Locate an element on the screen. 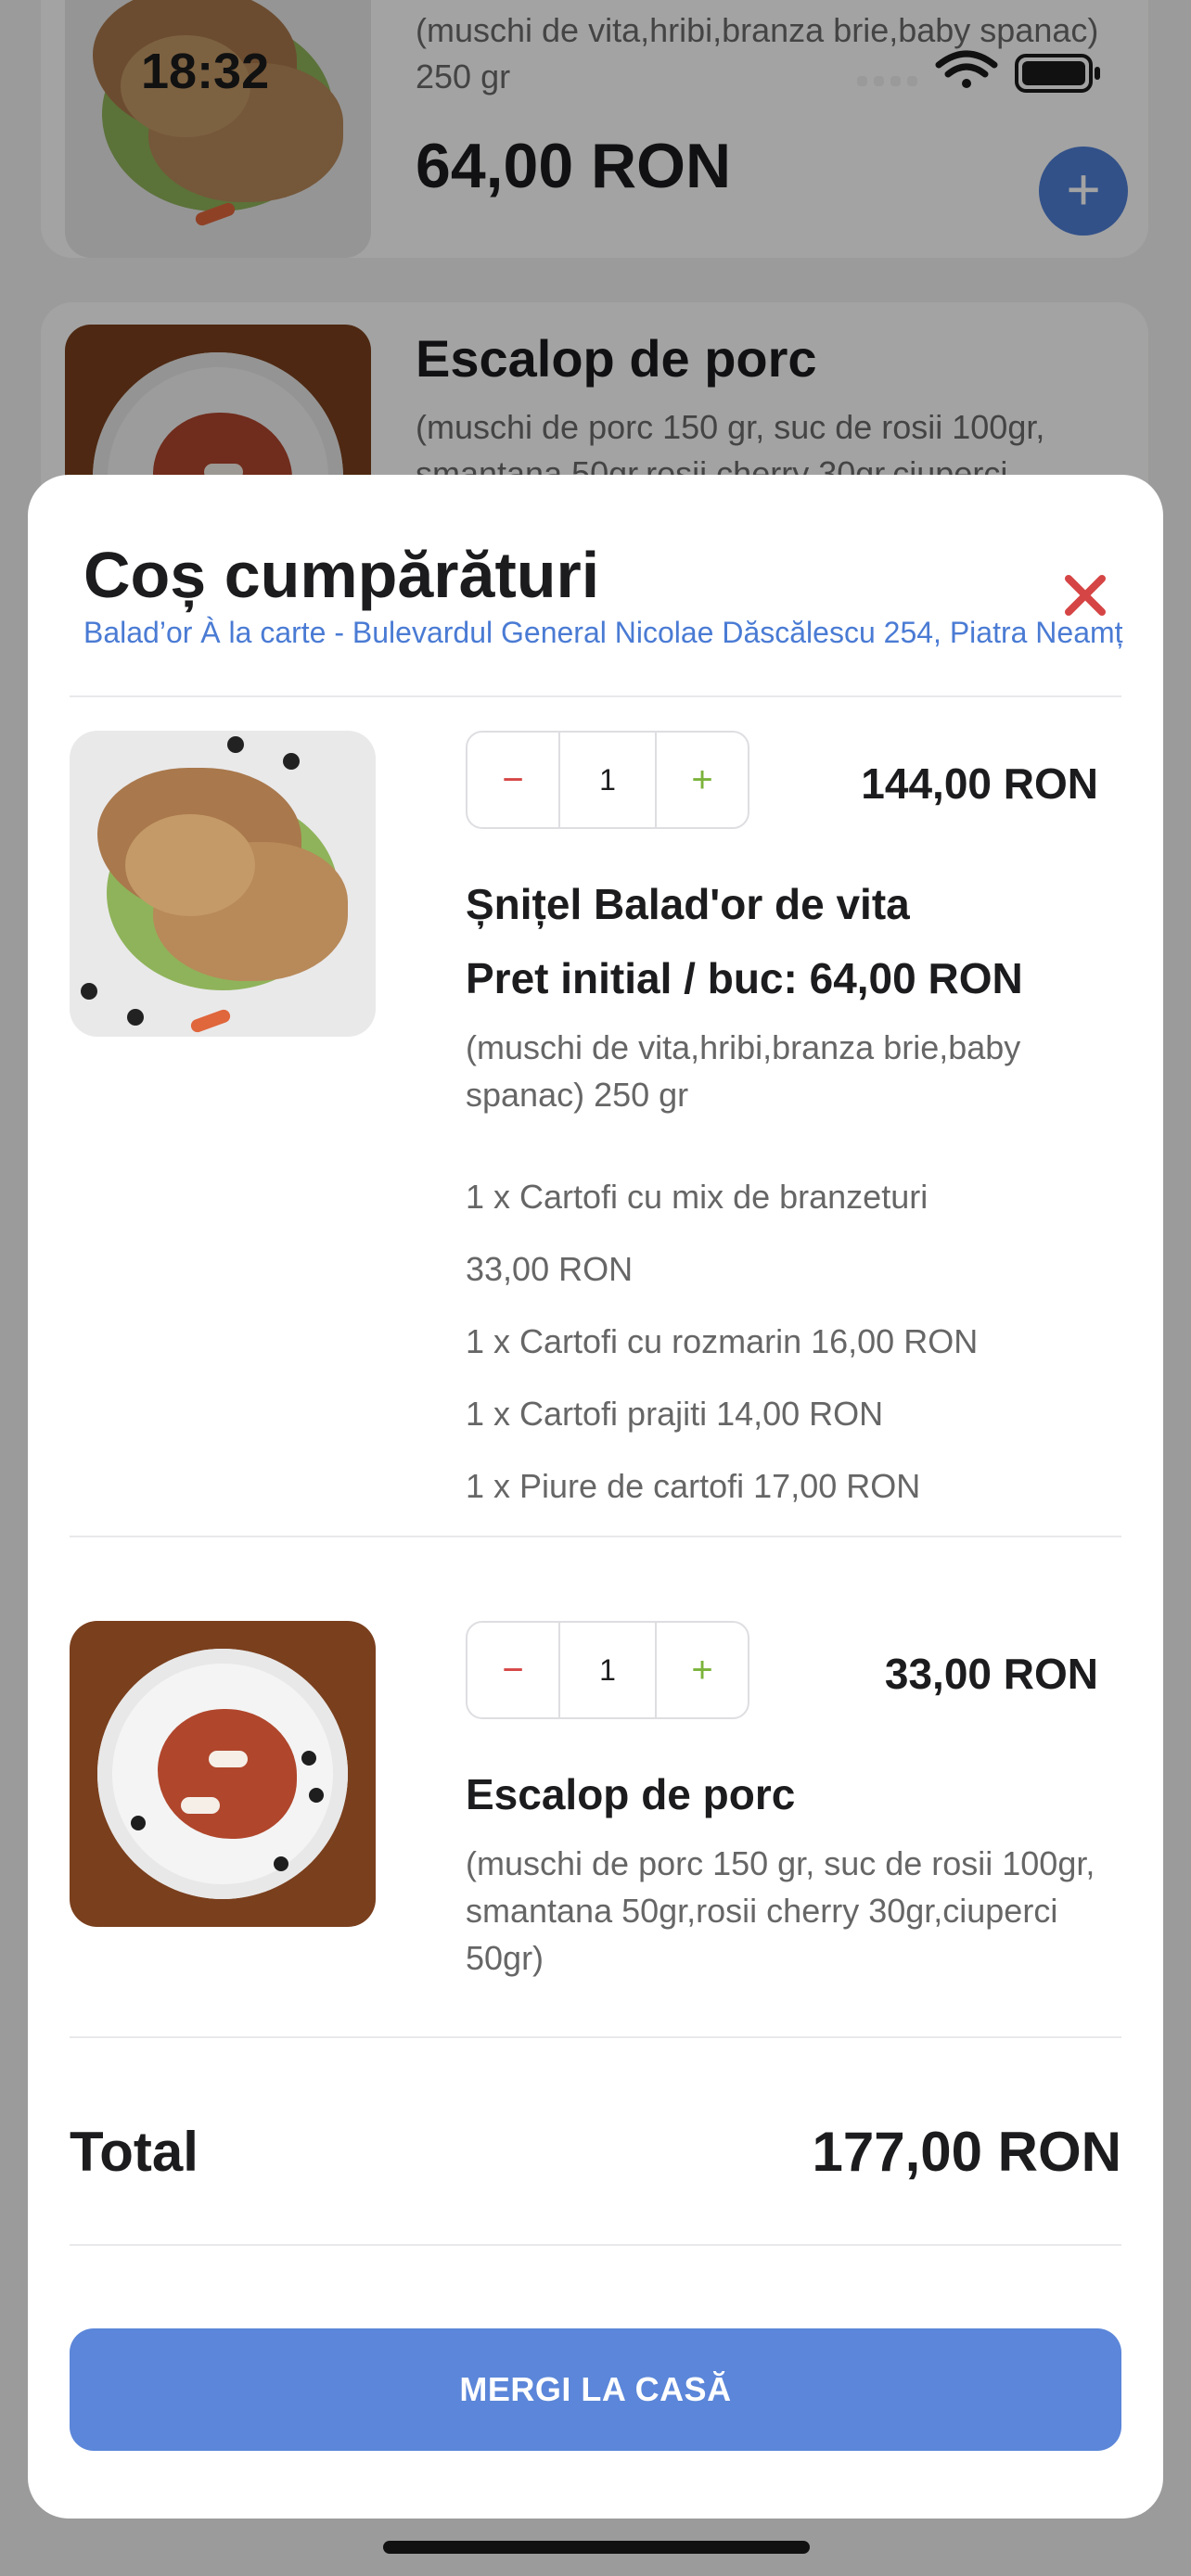 The height and width of the screenshot is (2576, 1191). home-indicator is located at coordinates (597, 2547).